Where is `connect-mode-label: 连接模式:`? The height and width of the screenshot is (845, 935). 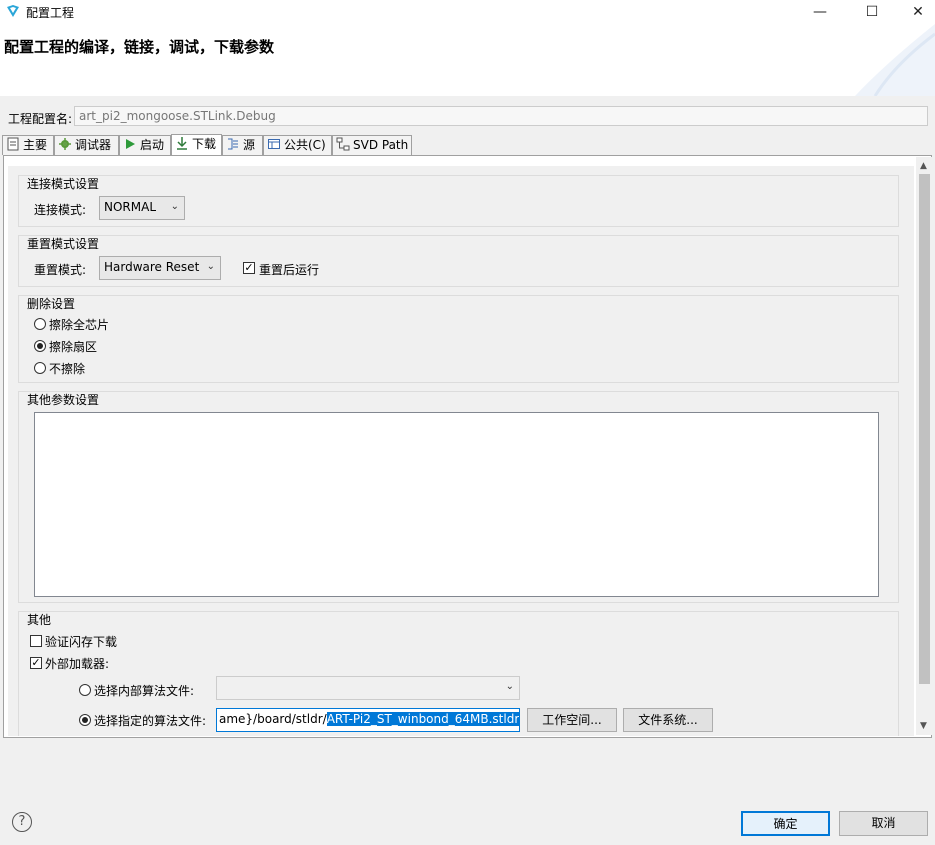 connect-mode-label: 连接模式: is located at coordinates (60, 210).